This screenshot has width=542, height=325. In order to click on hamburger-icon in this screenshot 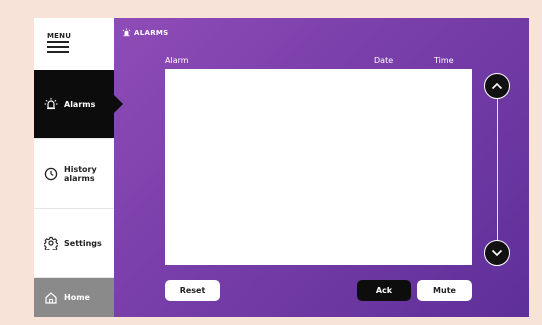, I will do `click(58, 47)`.